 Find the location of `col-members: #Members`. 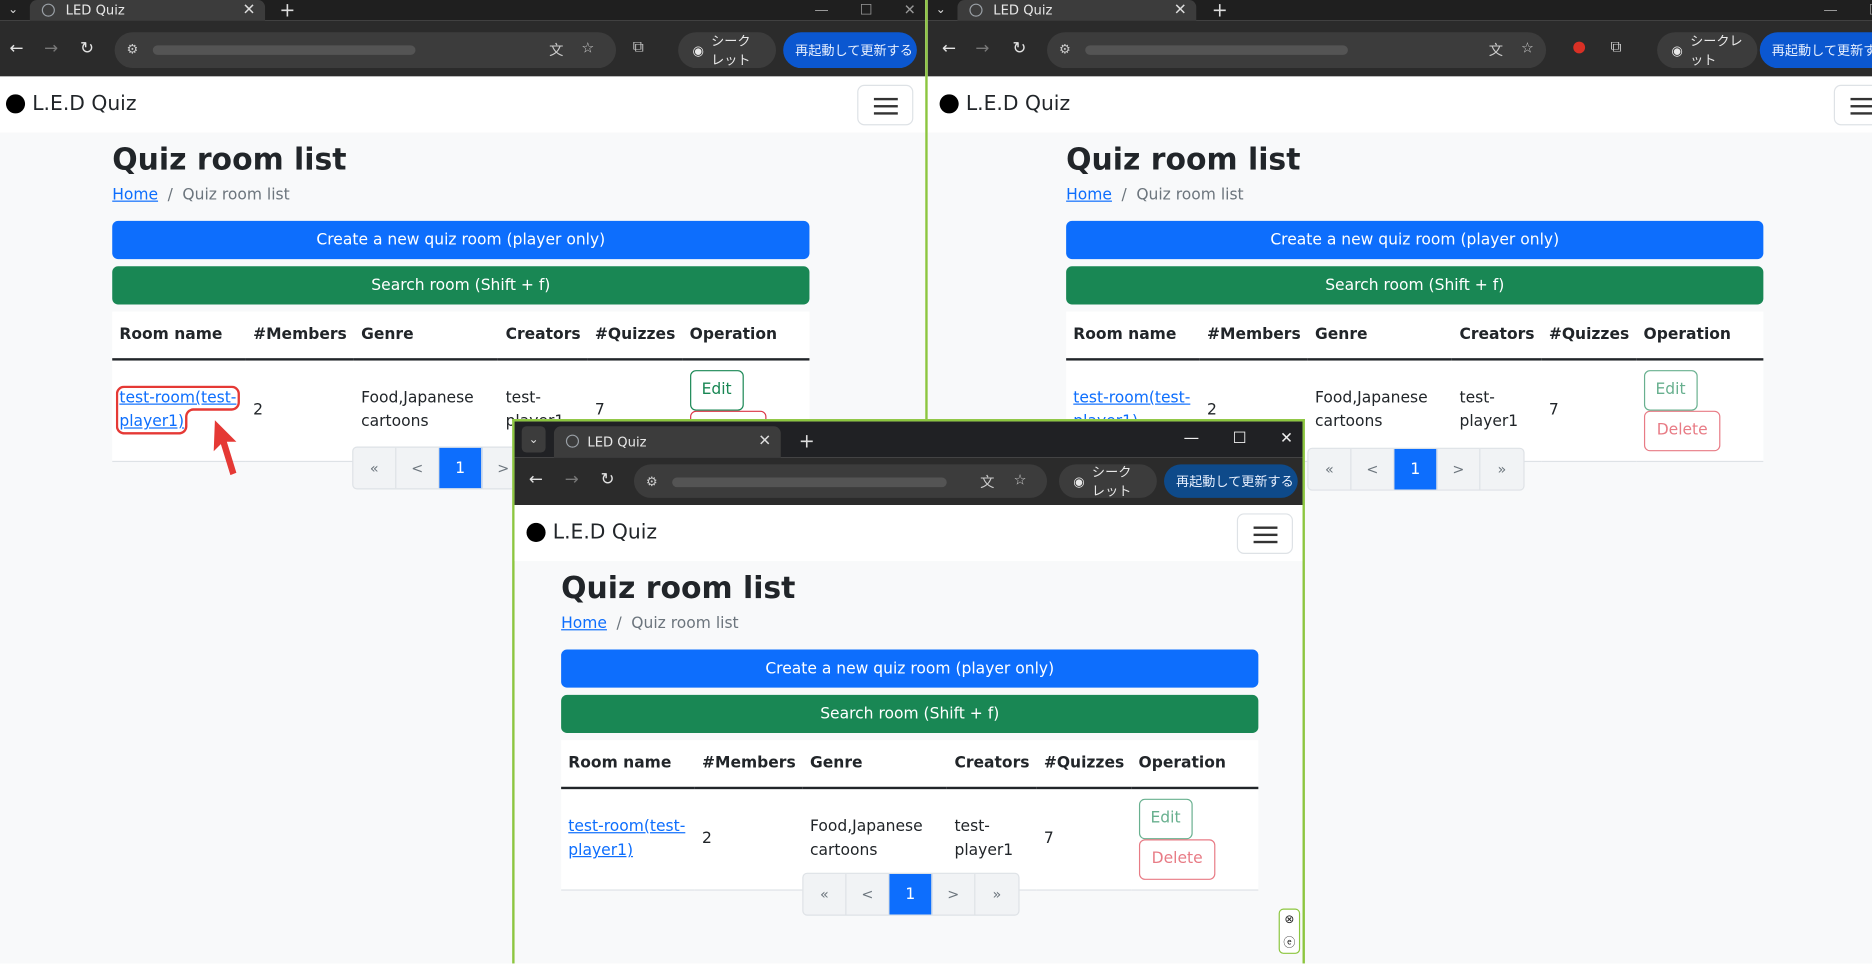

col-members: #Members is located at coordinates (748, 765).